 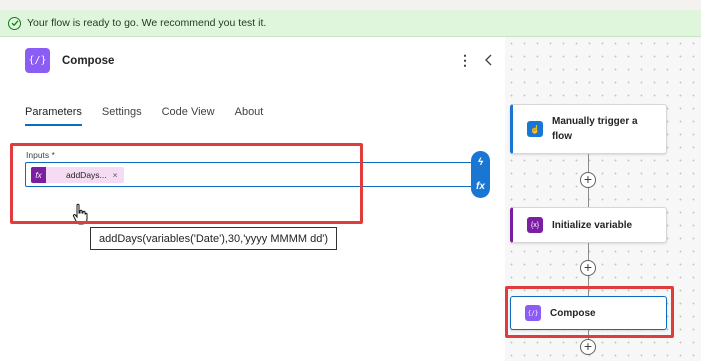 I want to click on insert-buttons: ϟ fx, so click(x=480, y=174).